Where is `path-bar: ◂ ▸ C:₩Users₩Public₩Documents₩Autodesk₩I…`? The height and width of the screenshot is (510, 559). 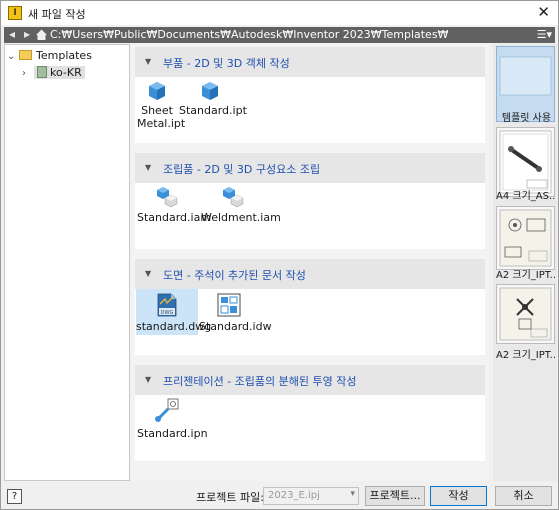 path-bar: ◂ ▸ C:₩Users₩Public₩Documents₩Autodesk₩I… is located at coordinates (279, 35).